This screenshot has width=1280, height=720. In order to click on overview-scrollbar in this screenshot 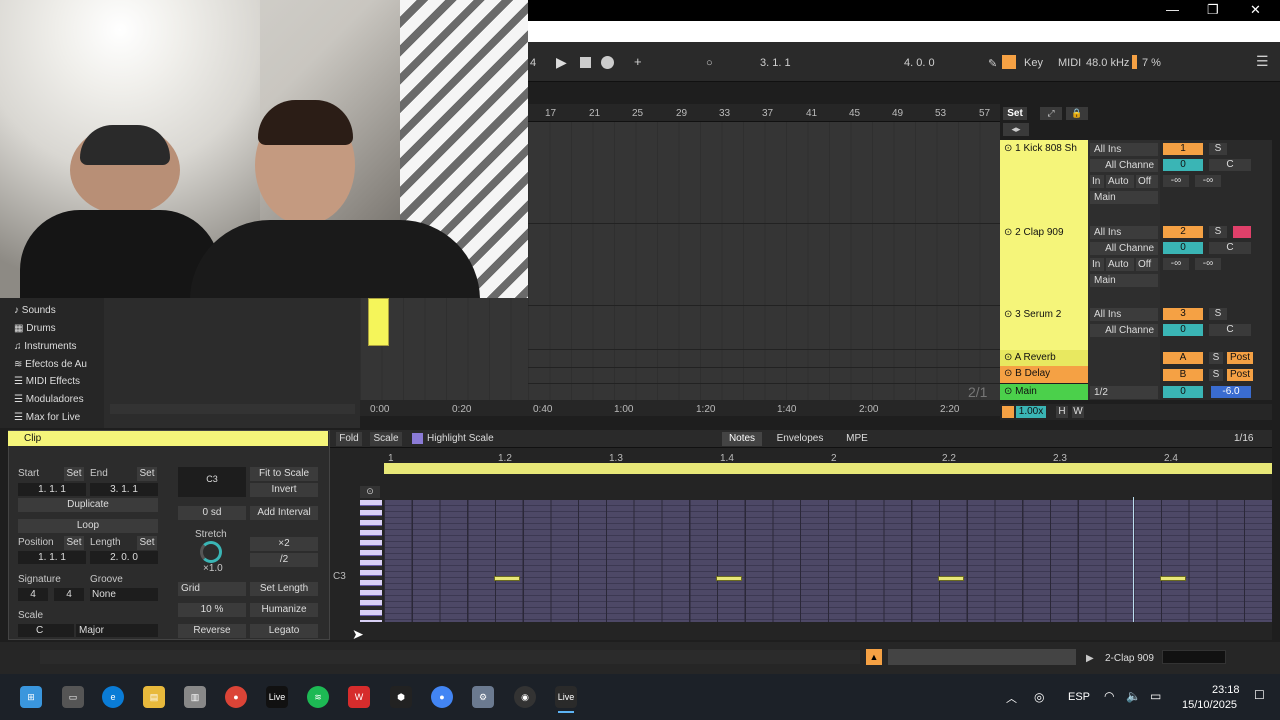, I will do `click(982, 657)`.